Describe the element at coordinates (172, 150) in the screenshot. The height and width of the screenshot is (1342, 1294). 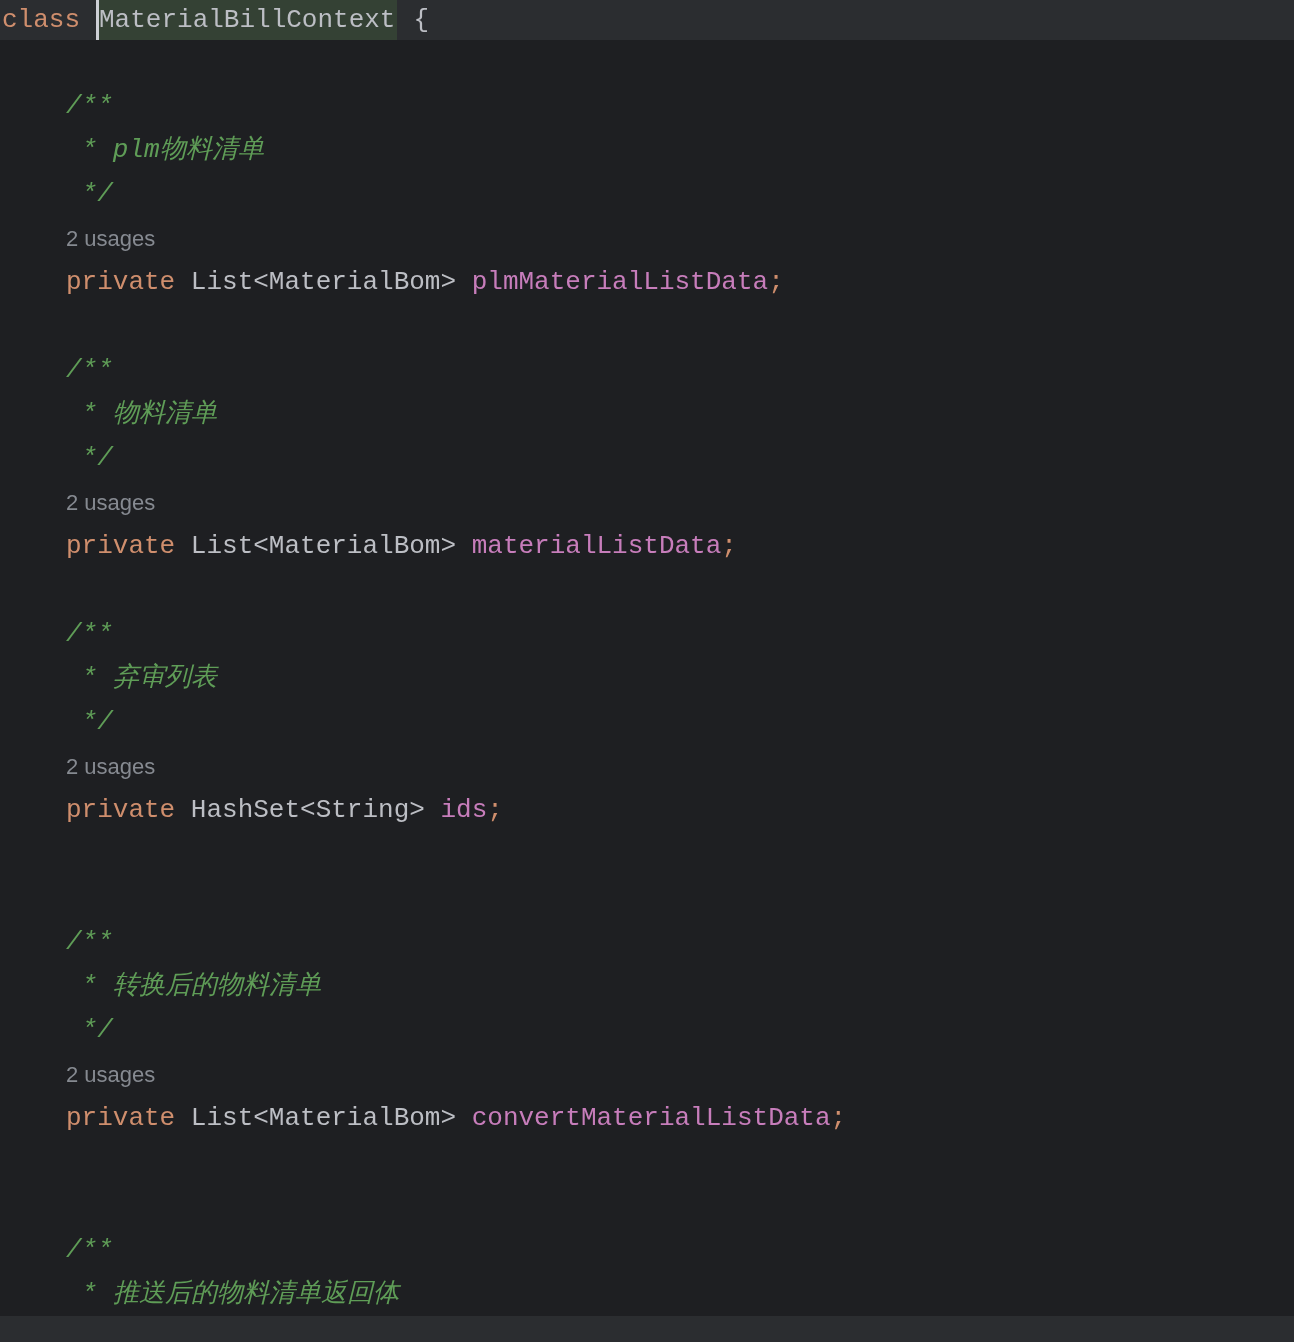
I see `code-comment: * plm物料清单` at that location.